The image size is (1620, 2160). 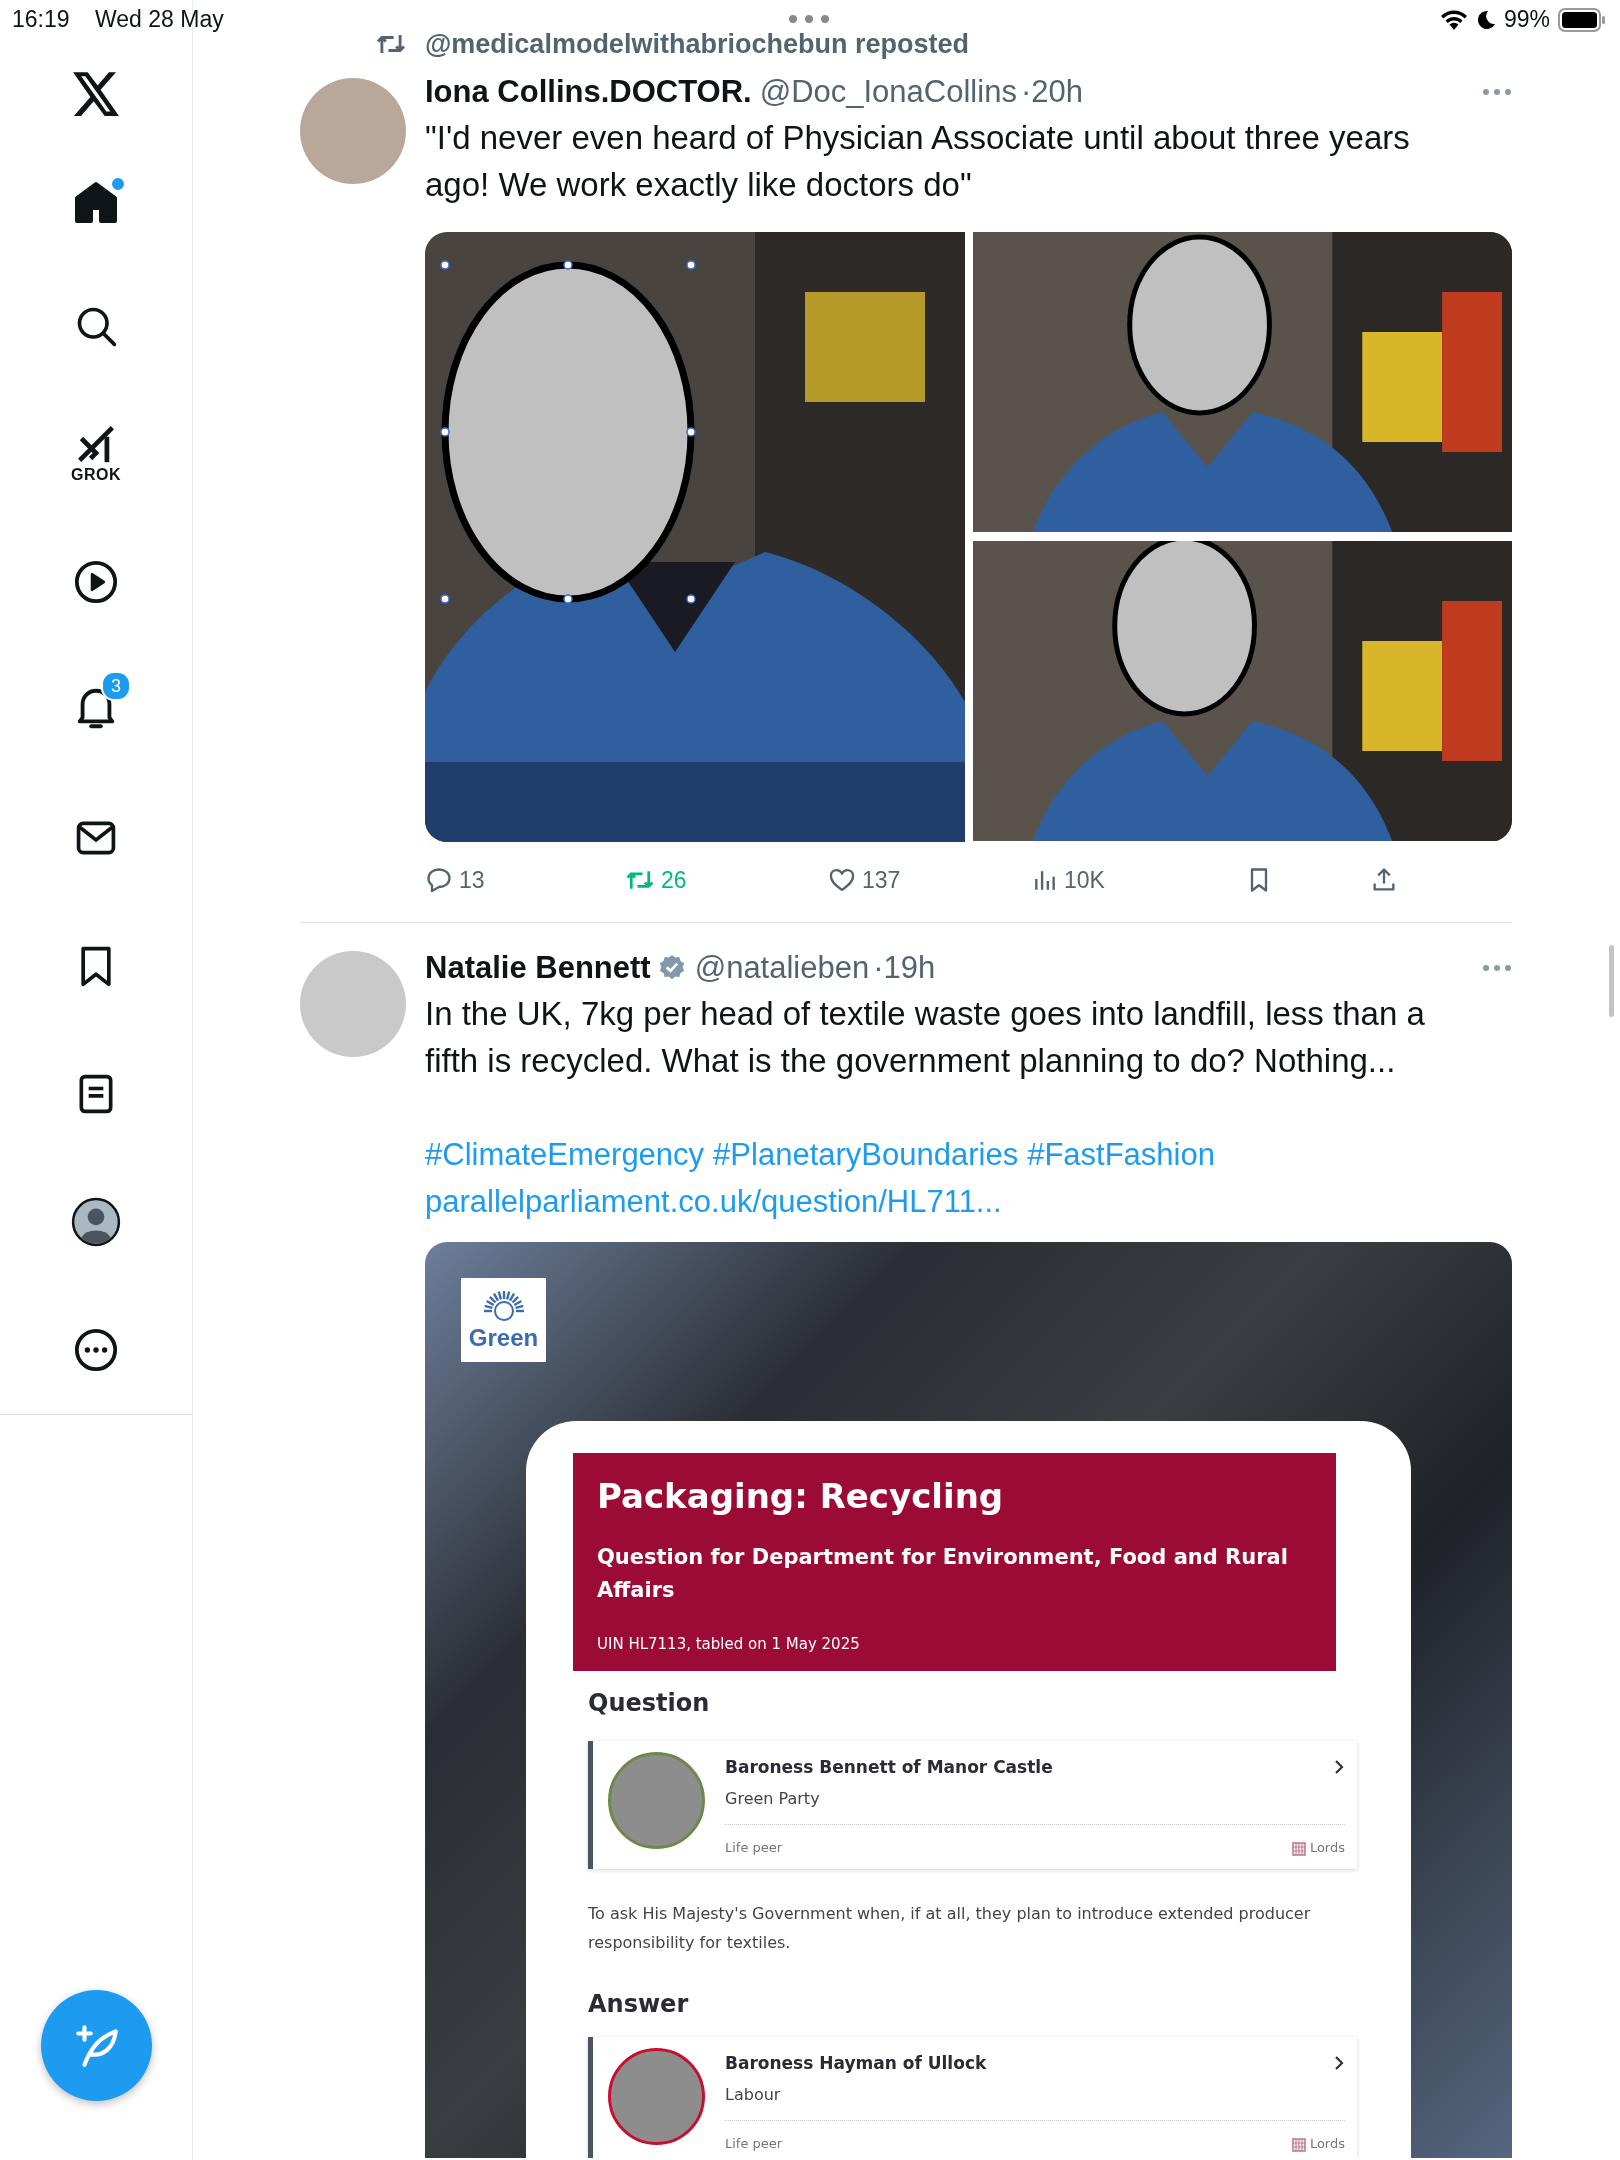 I want to click on member-name: Baroness Bennett of Manor Castle, so click(x=889, y=1767).